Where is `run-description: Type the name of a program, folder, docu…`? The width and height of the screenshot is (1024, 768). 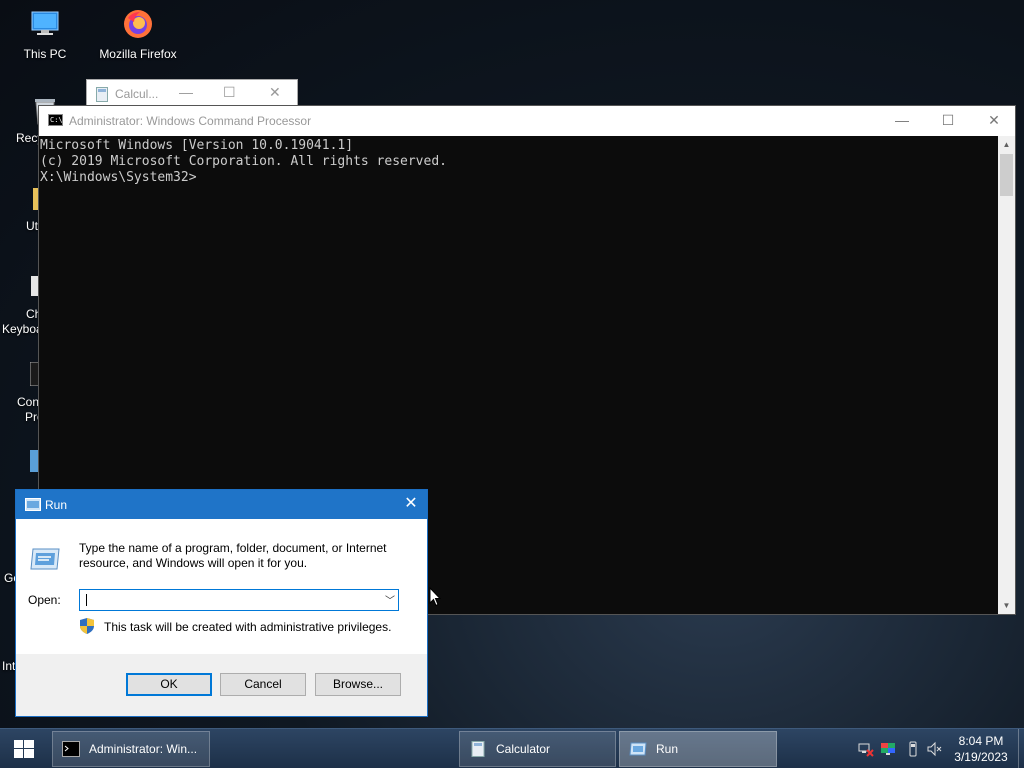
run-description: Type the name of a program, folder, docu… is located at coordinates (233, 555).